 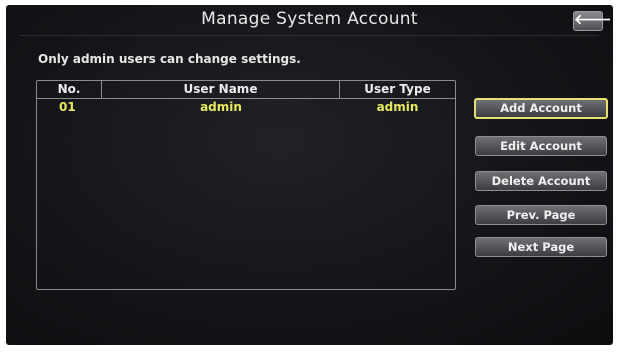 What do you see at coordinates (397, 107) in the screenshot?
I see `cell-user-type: admin` at bounding box center [397, 107].